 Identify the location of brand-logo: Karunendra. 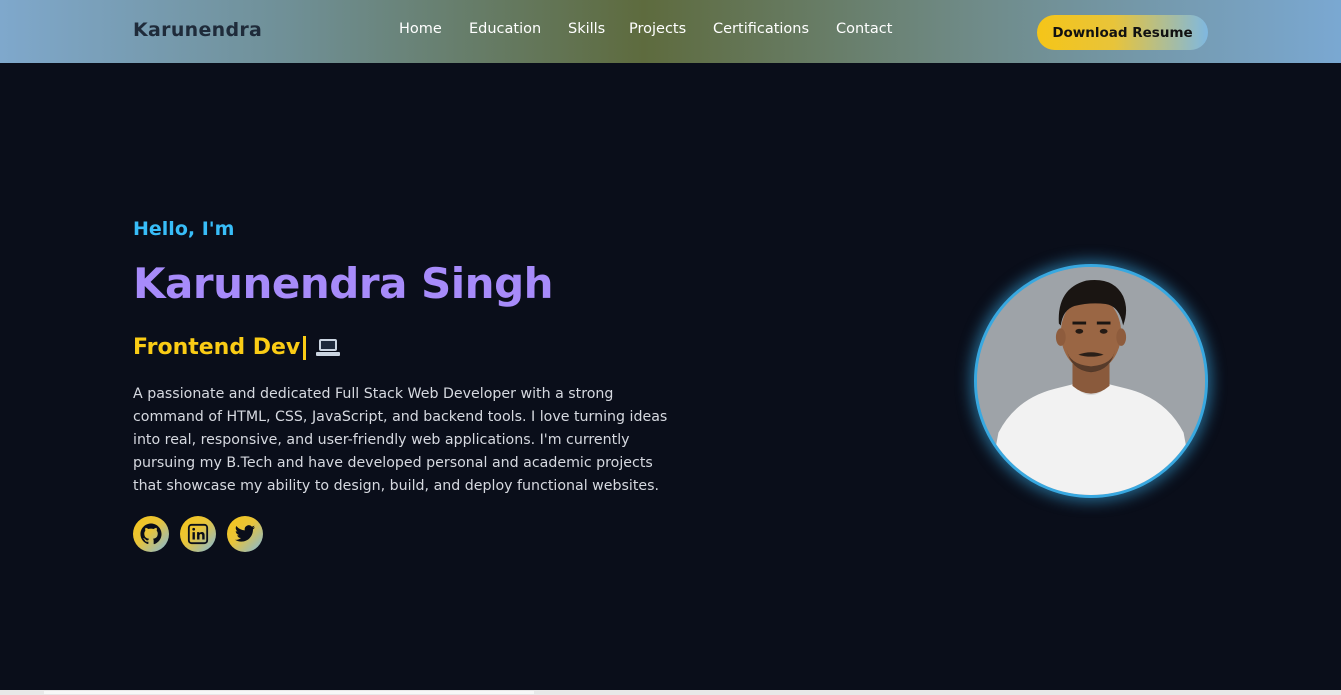
(197, 30).